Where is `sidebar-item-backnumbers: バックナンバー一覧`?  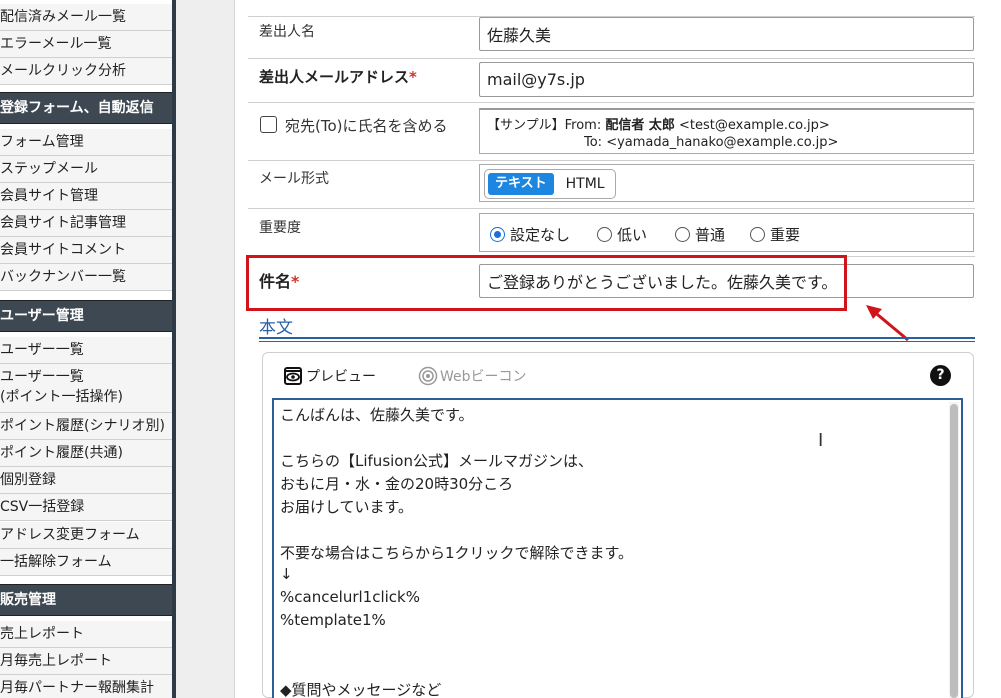
sidebar-item-backnumbers: バックナンバー一覧 is located at coordinates (86, 277).